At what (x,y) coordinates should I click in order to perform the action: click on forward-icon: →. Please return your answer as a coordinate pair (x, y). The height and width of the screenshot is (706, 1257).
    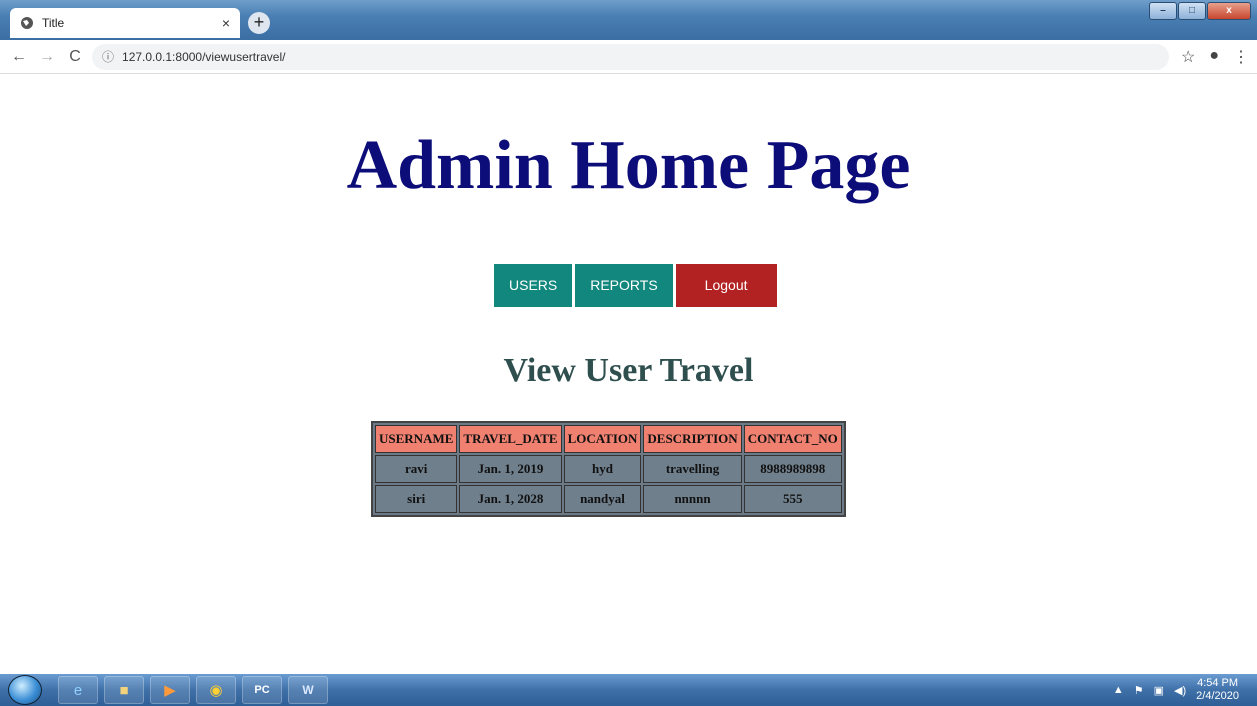
    Looking at the image, I should click on (47, 57).